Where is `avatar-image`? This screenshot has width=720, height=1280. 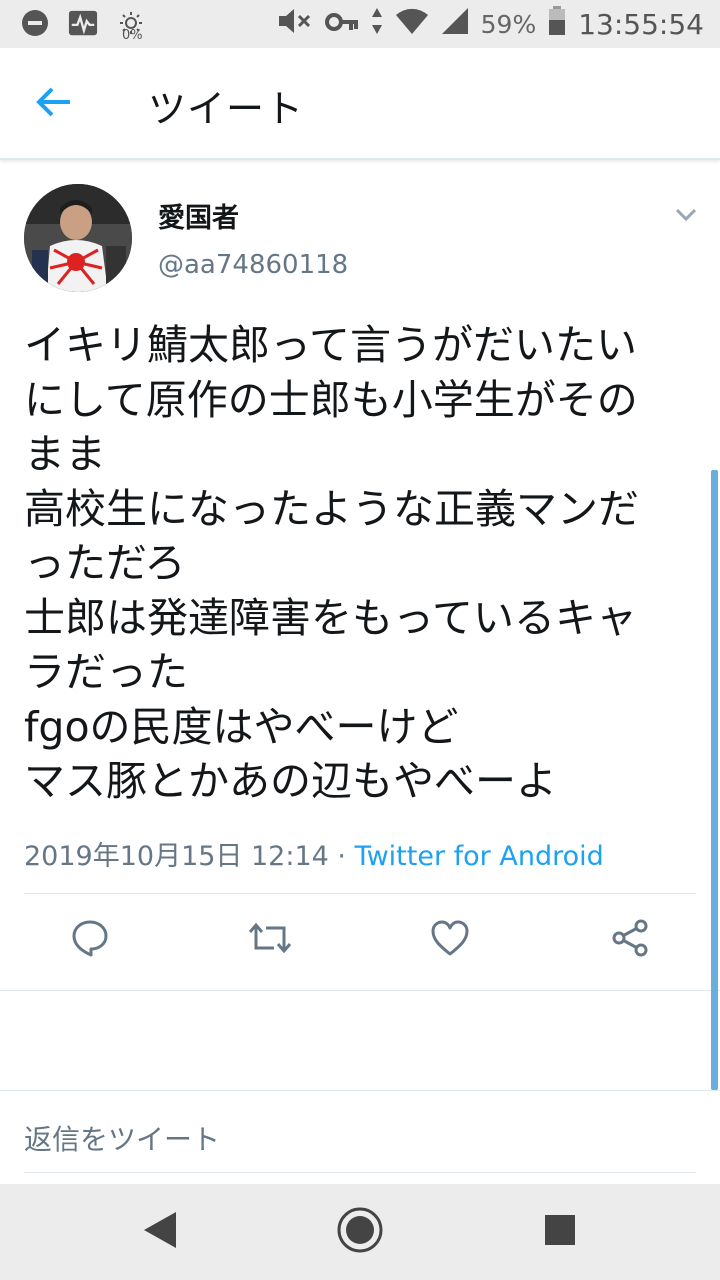 avatar-image is located at coordinates (78, 238).